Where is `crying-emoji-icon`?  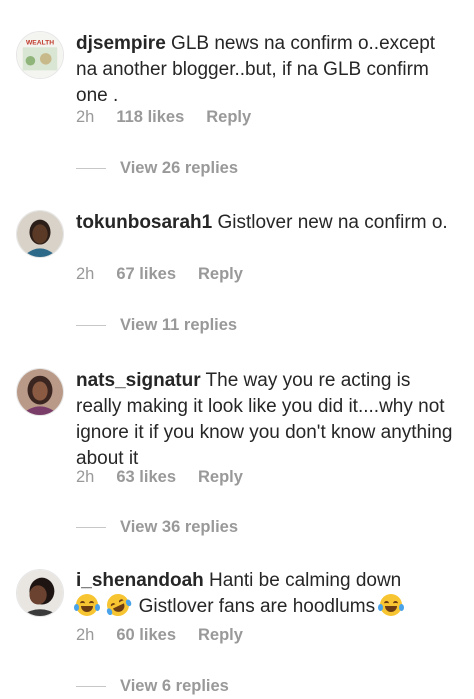
crying-emoji-icon is located at coordinates (391, 605).